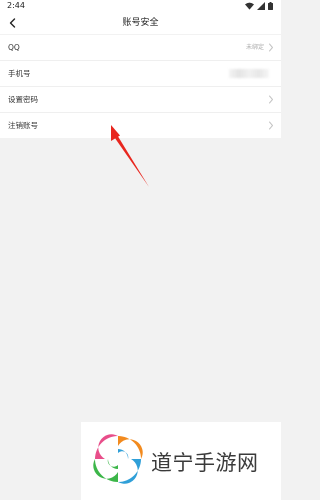 The height and width of the screenshot is (500, 320). I want to click on header: 账号安全, so click(140, 23).